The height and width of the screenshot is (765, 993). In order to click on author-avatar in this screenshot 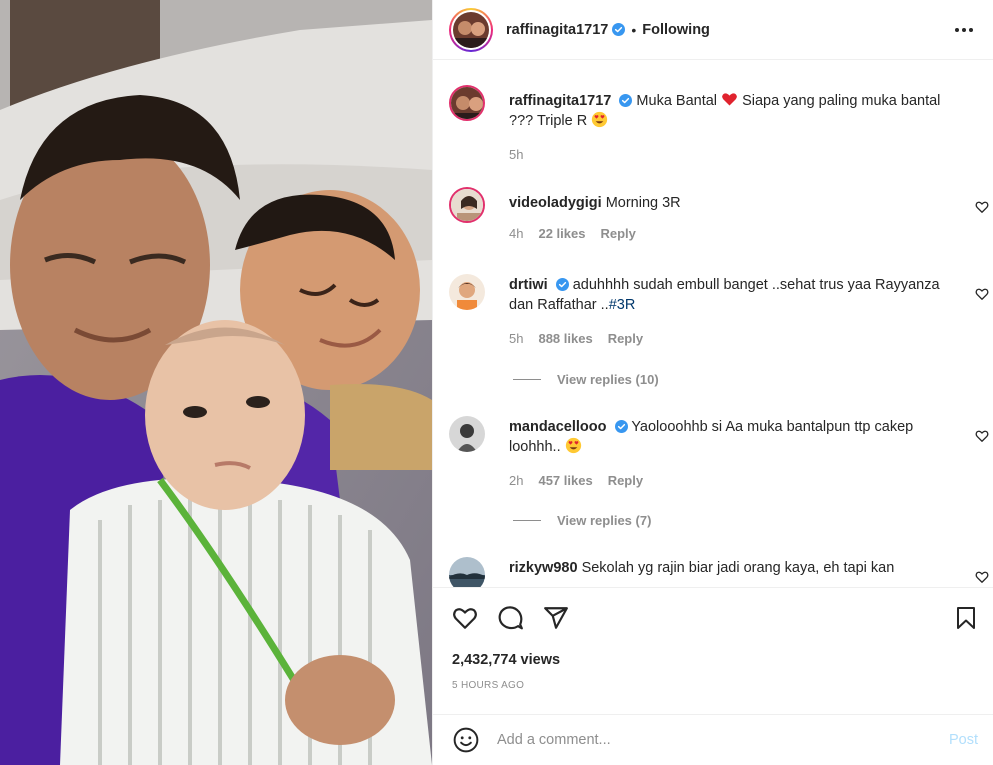, I will do `click(471, 29)`.